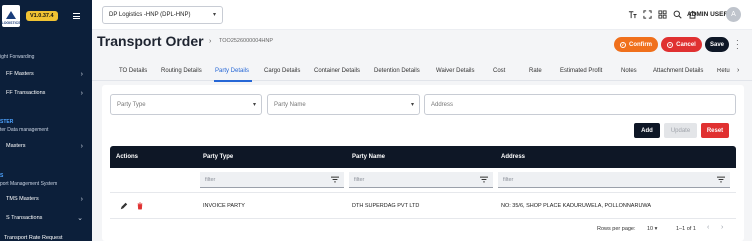  Describe the element at coordinates (715, 130) in the screenshot. I see `reset-button: Reset` at that location.